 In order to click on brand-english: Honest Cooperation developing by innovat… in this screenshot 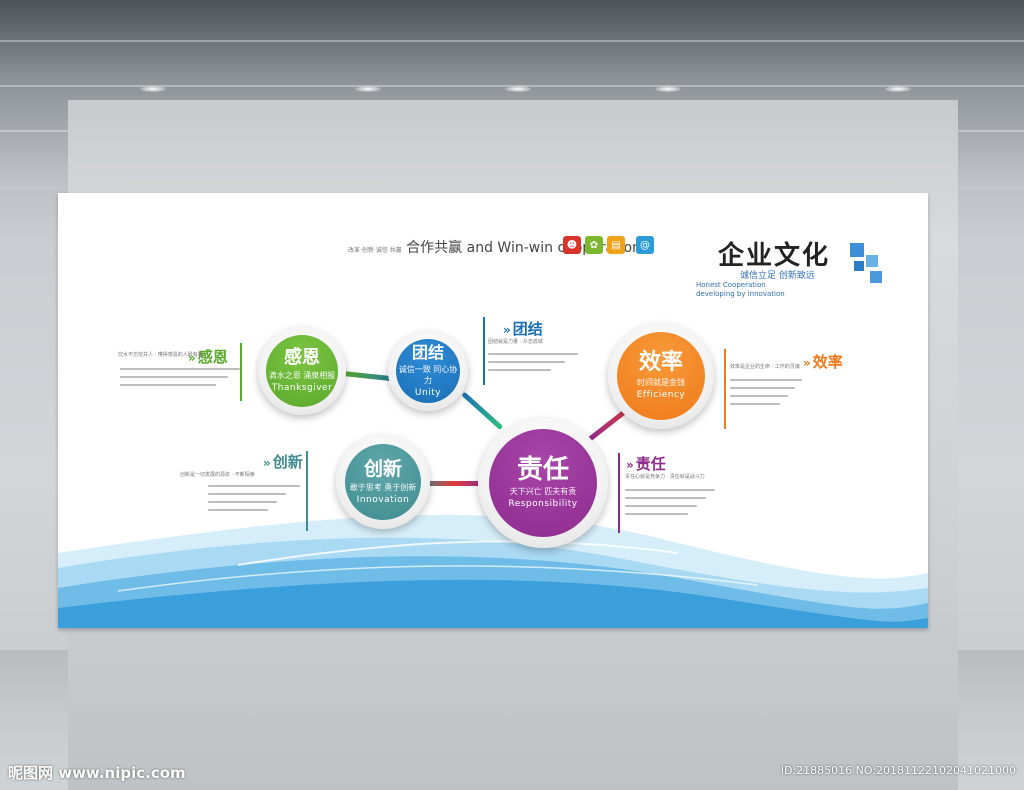, I will do `click(740, 290)`.